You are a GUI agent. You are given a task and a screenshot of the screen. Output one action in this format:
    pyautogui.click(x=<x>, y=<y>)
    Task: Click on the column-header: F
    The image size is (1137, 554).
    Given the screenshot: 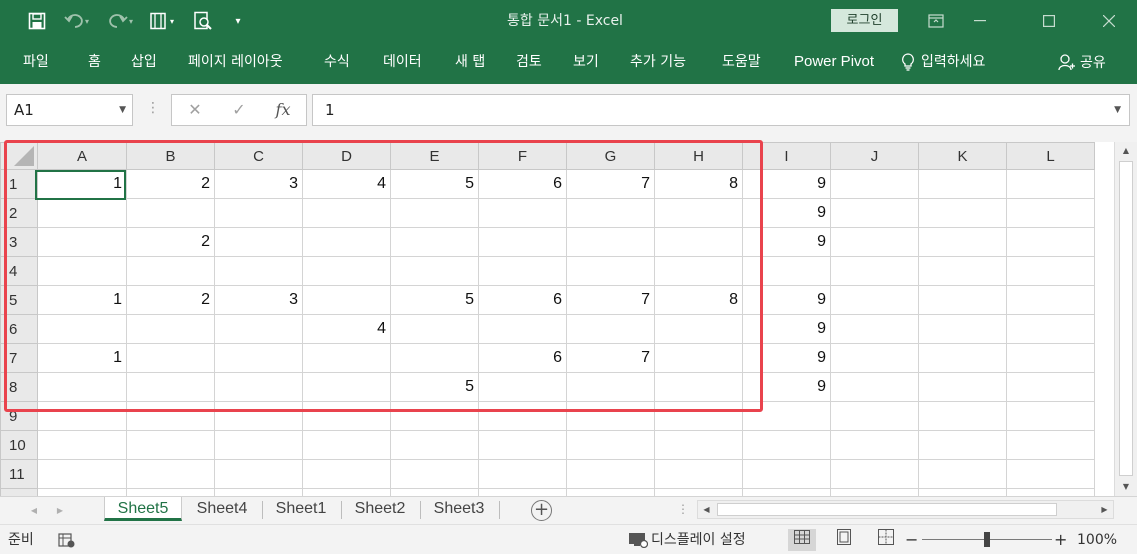 What is the action you would take?
    pyautogui.click(x=522, y=156)
    